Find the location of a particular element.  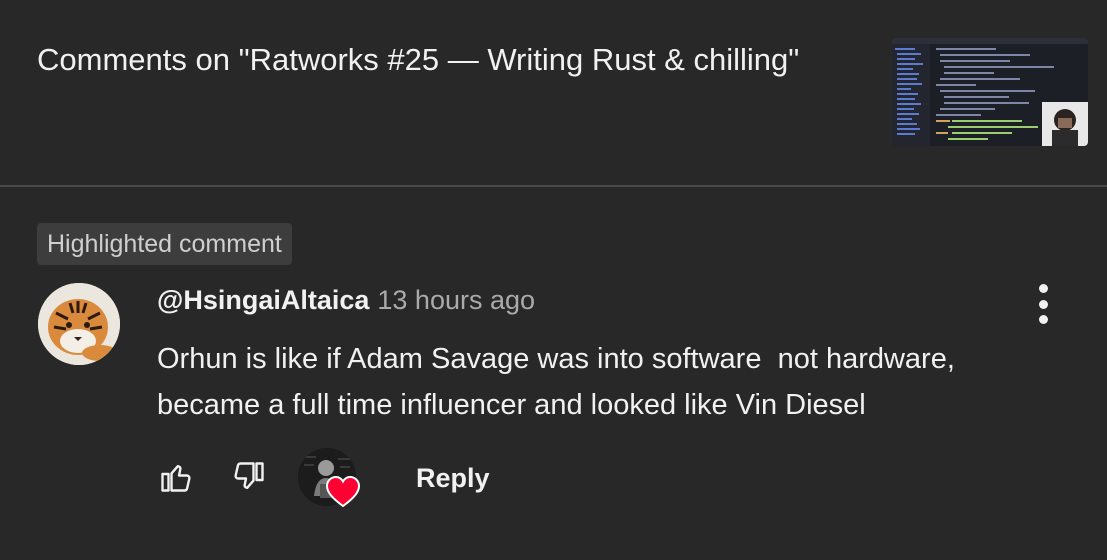

tiger-avatar-image is located at coordinates (79, 324).